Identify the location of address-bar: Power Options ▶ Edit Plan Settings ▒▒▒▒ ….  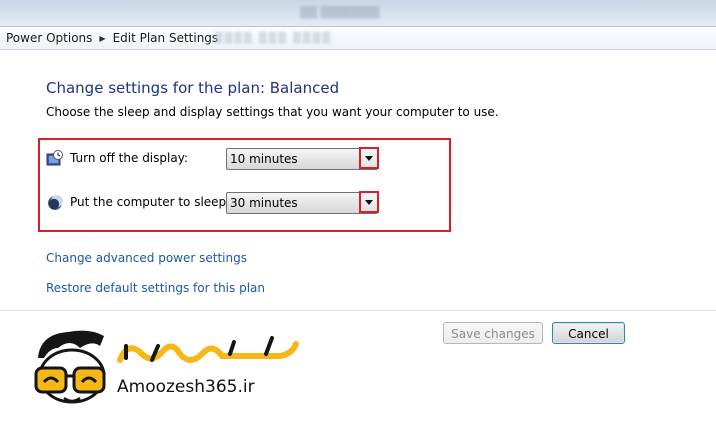
(358, 38).